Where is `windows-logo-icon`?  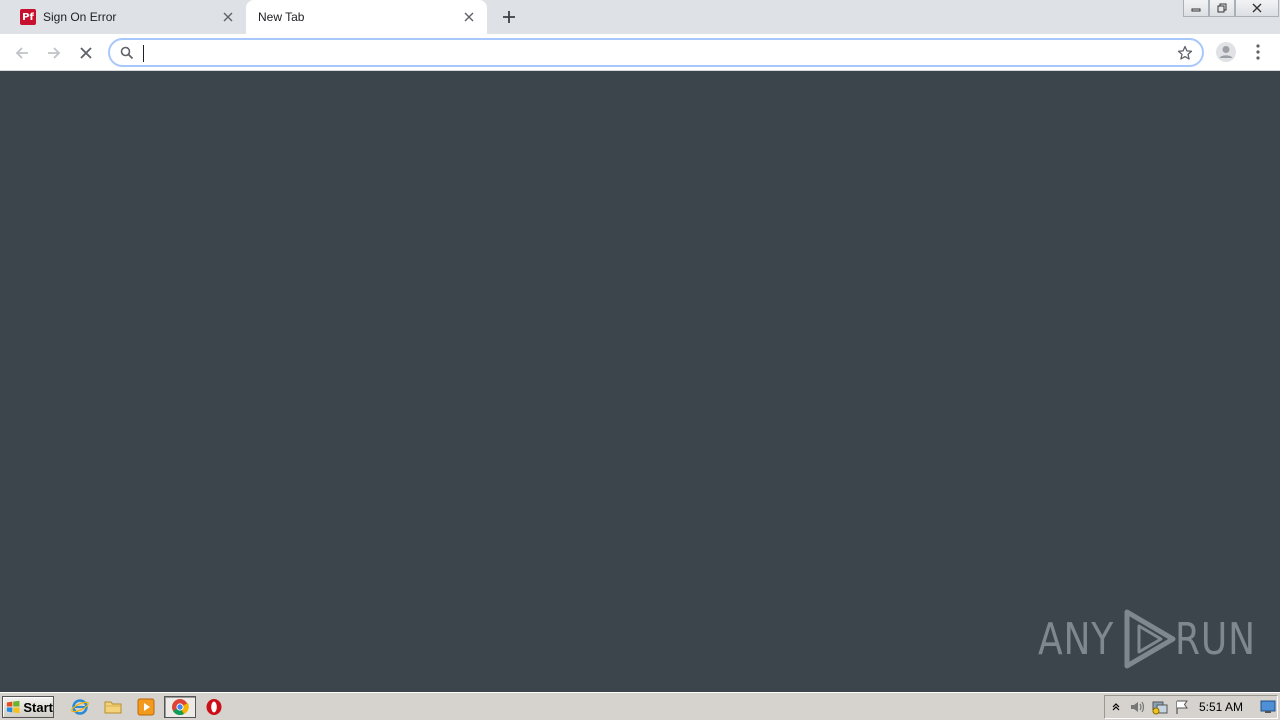 windows-logo-icon is located at coordinates (13, 707).